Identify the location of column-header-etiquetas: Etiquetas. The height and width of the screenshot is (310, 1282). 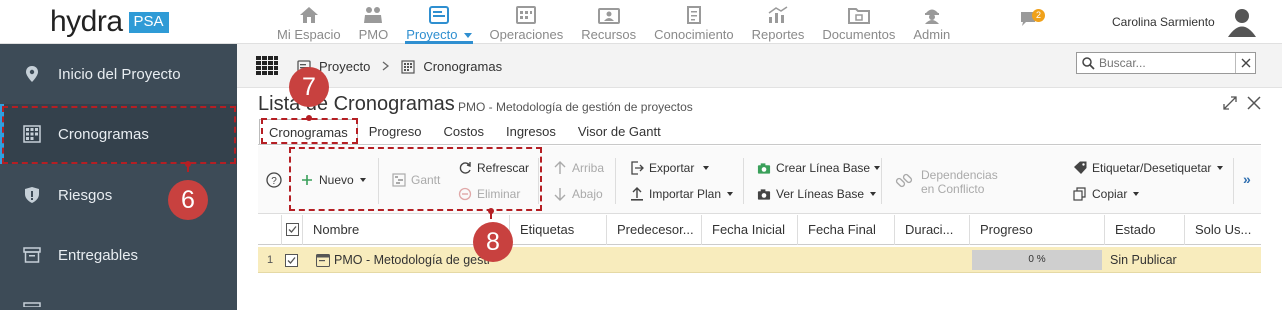
(558, 230).